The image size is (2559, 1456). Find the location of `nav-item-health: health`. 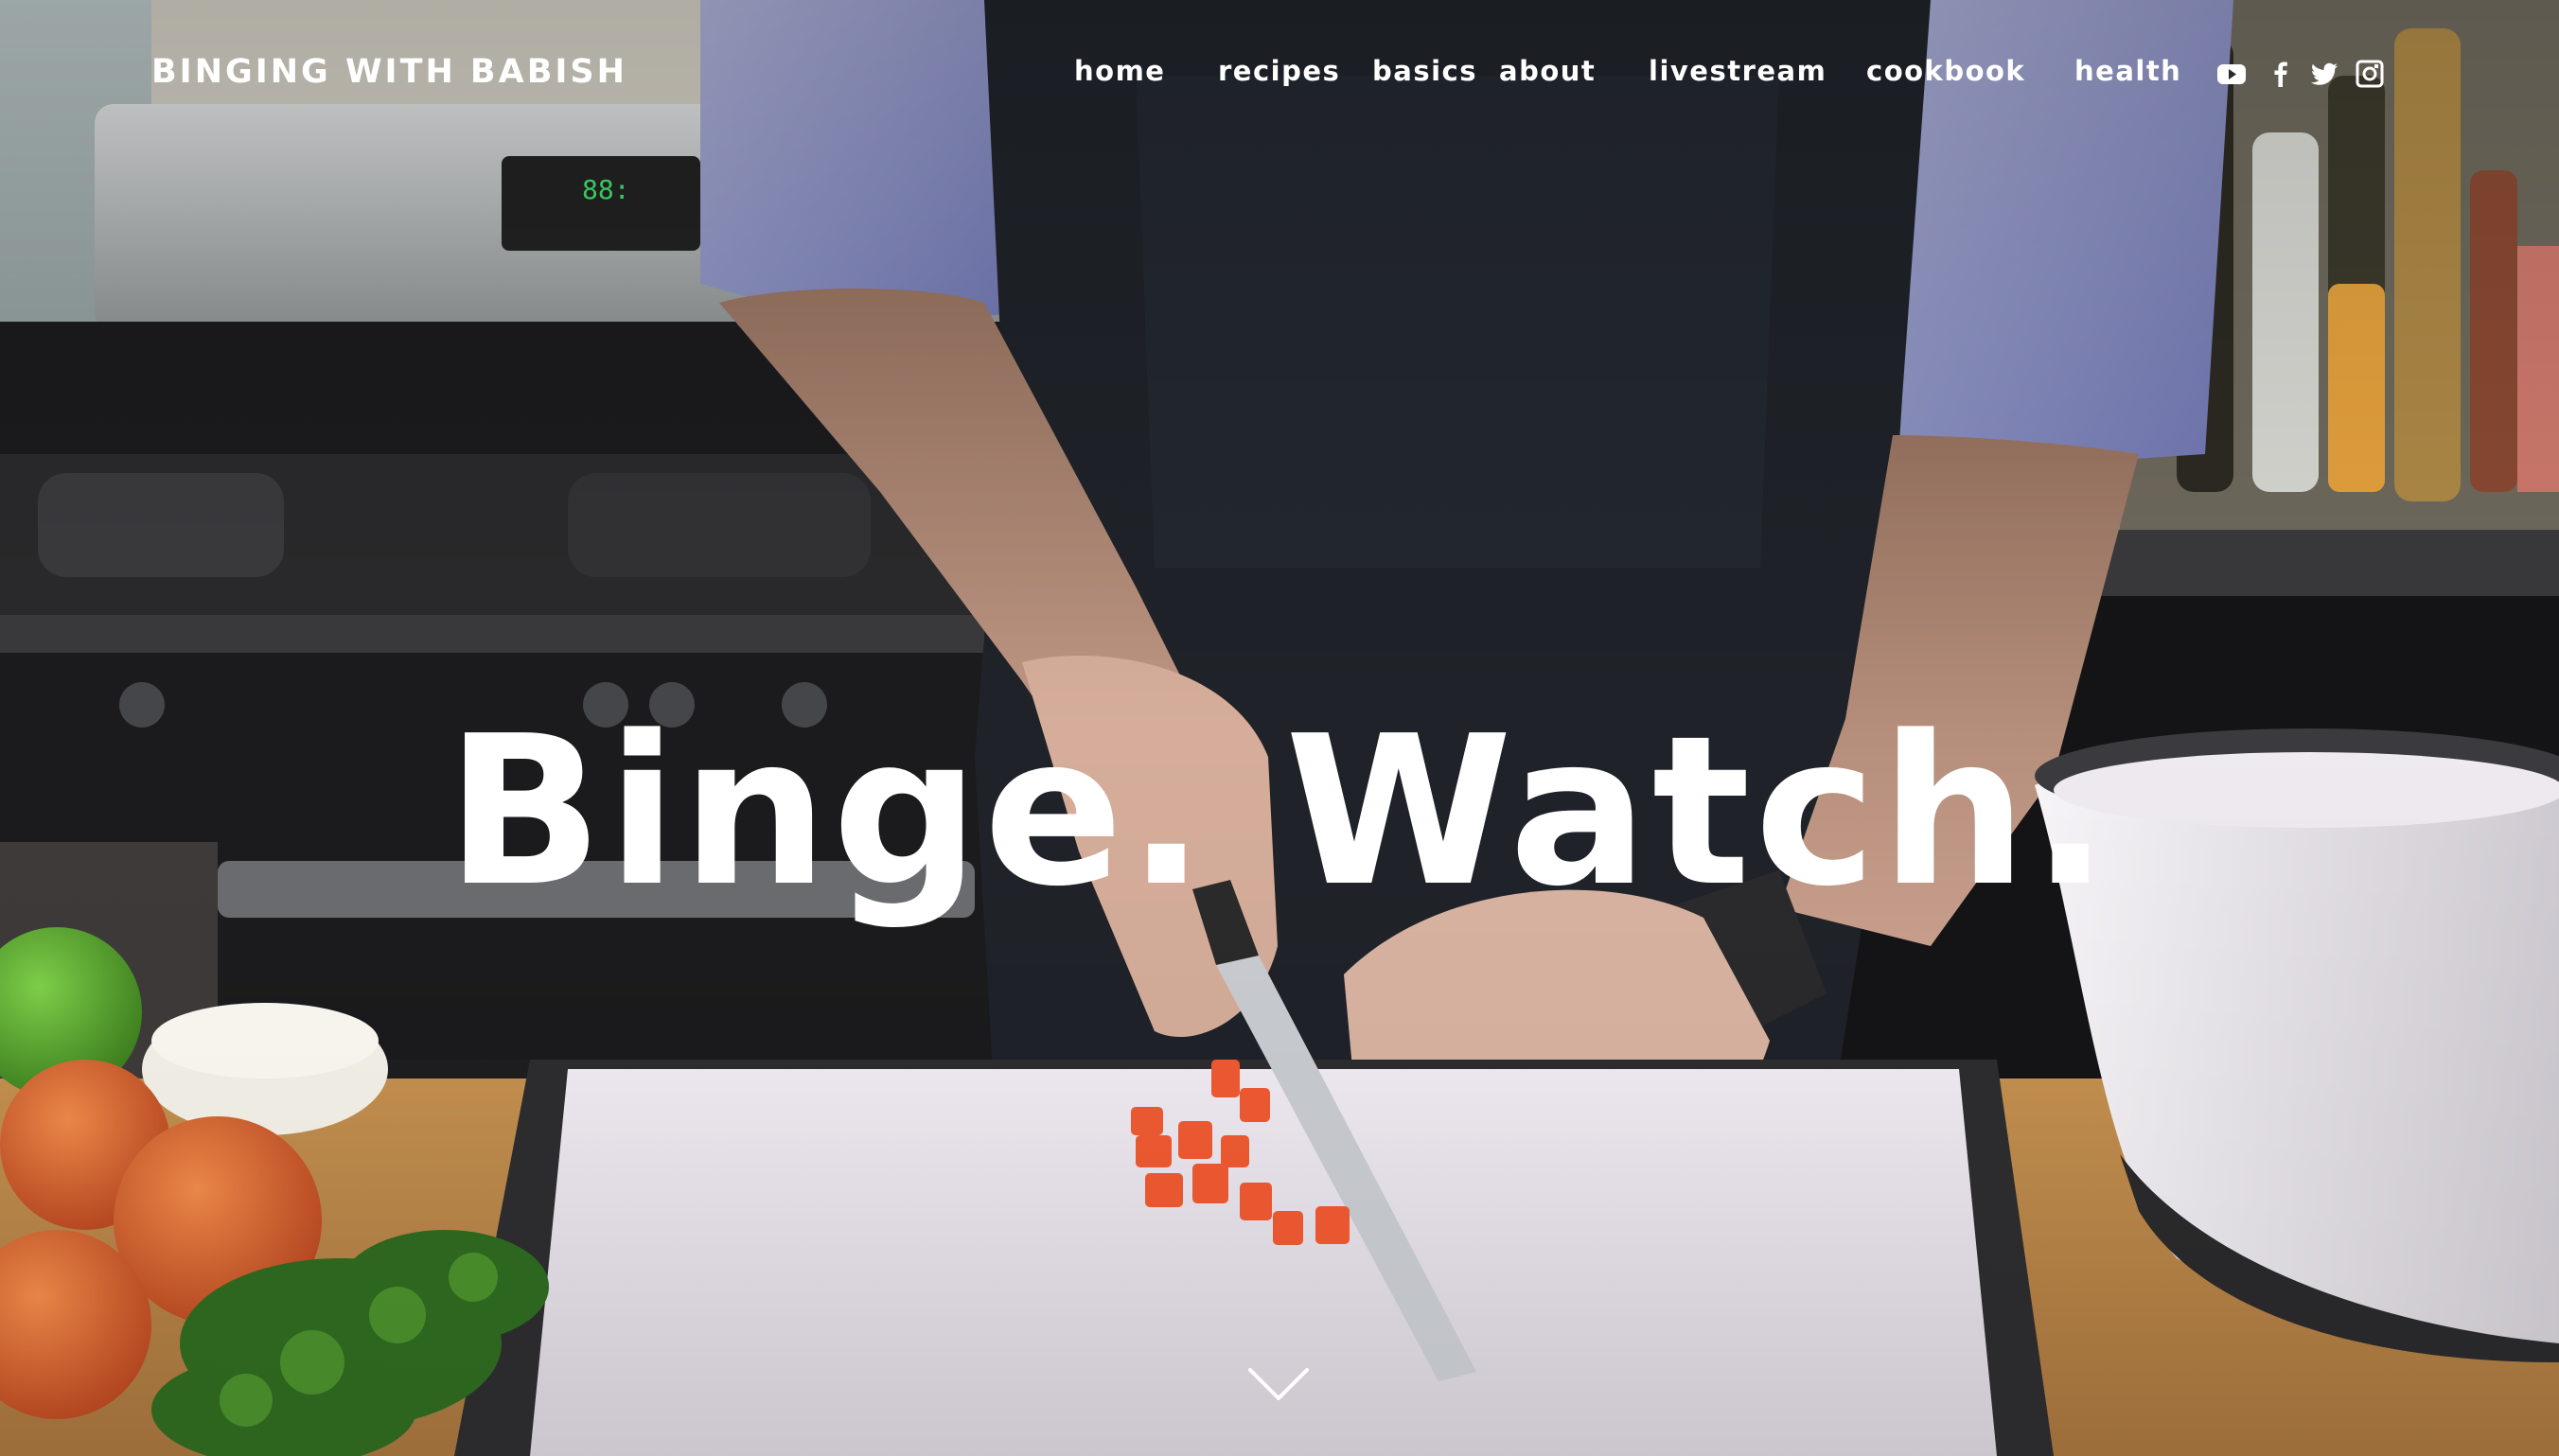

nav-item-health: health is located at coordinates (2128, 71).